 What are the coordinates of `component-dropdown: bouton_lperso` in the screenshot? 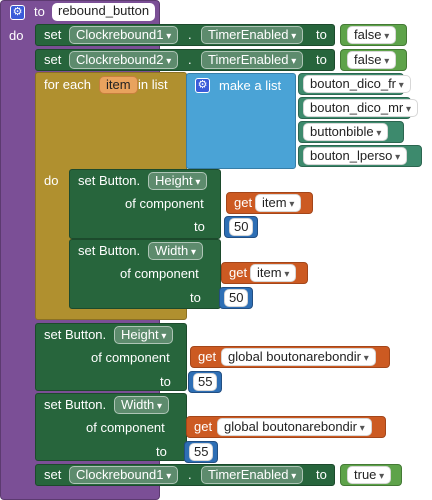 It's located at (355, 156).